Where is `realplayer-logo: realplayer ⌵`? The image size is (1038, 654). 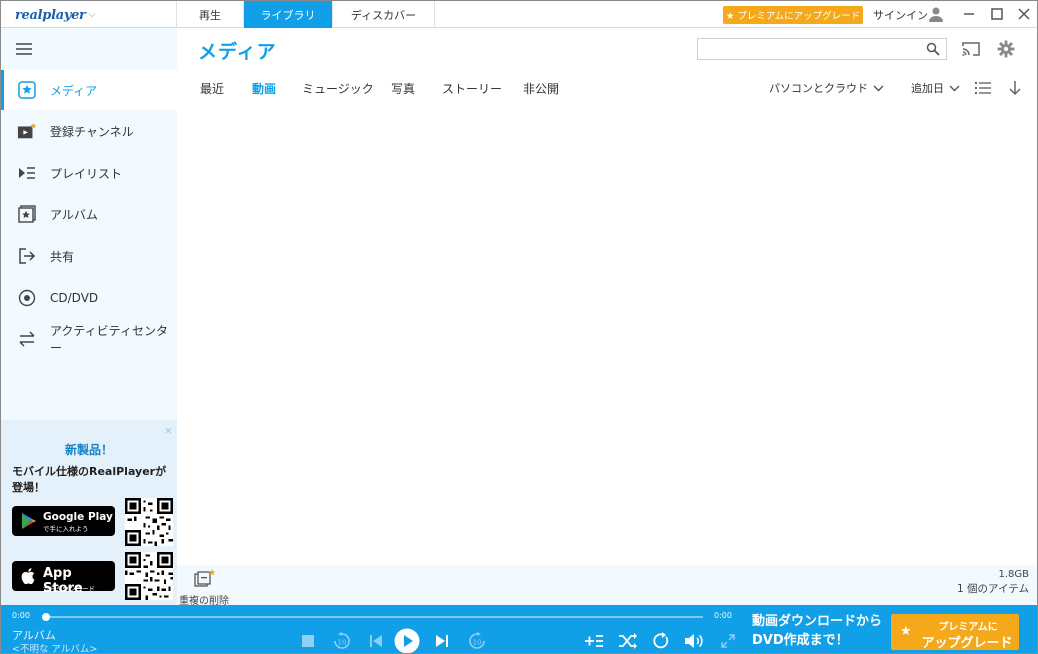 realplayer-logo: realplayer ⌵ is located at coordinates (55, 15).